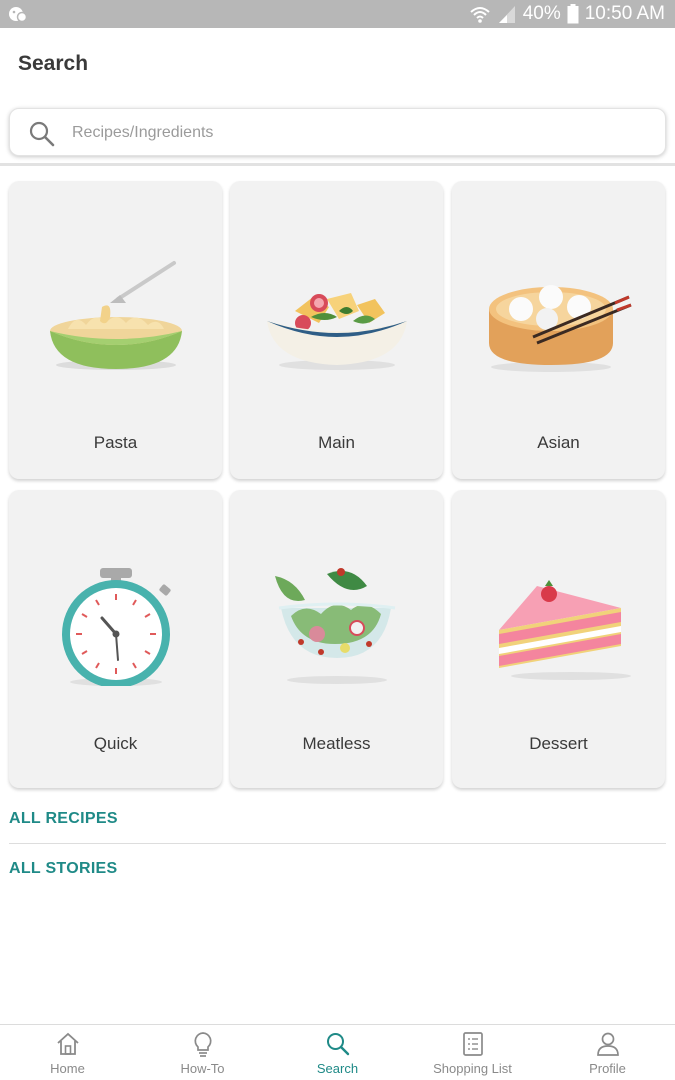 The image size is (675, 1080). I want to click on nav-home: Home, so click(67, 1052).